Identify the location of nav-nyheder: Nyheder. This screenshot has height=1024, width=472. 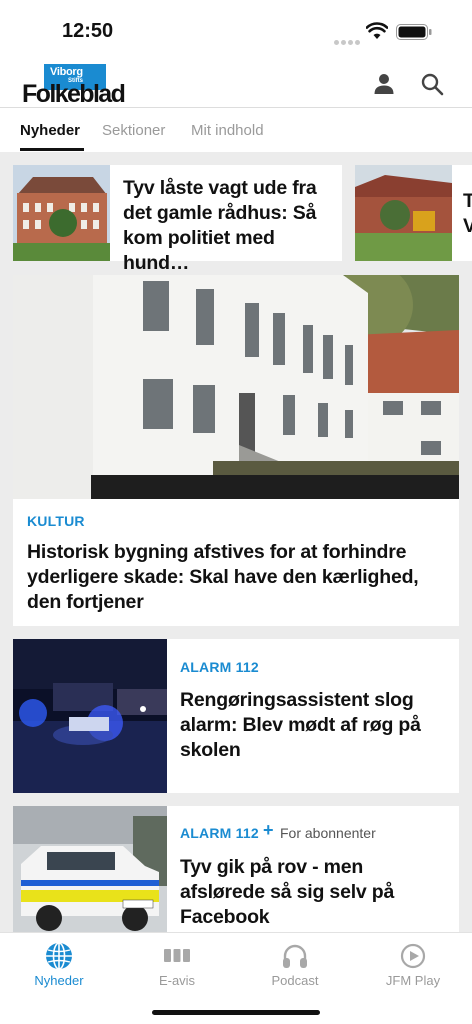
(59, 964).